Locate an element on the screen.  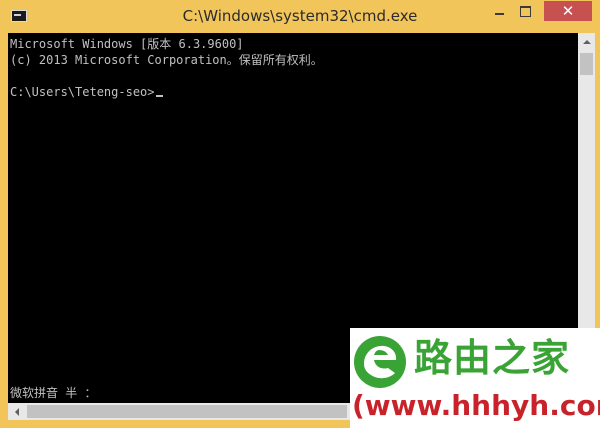
window-title: C:\Windows\system32\cmd.exe is located at coordinates (300, 16).